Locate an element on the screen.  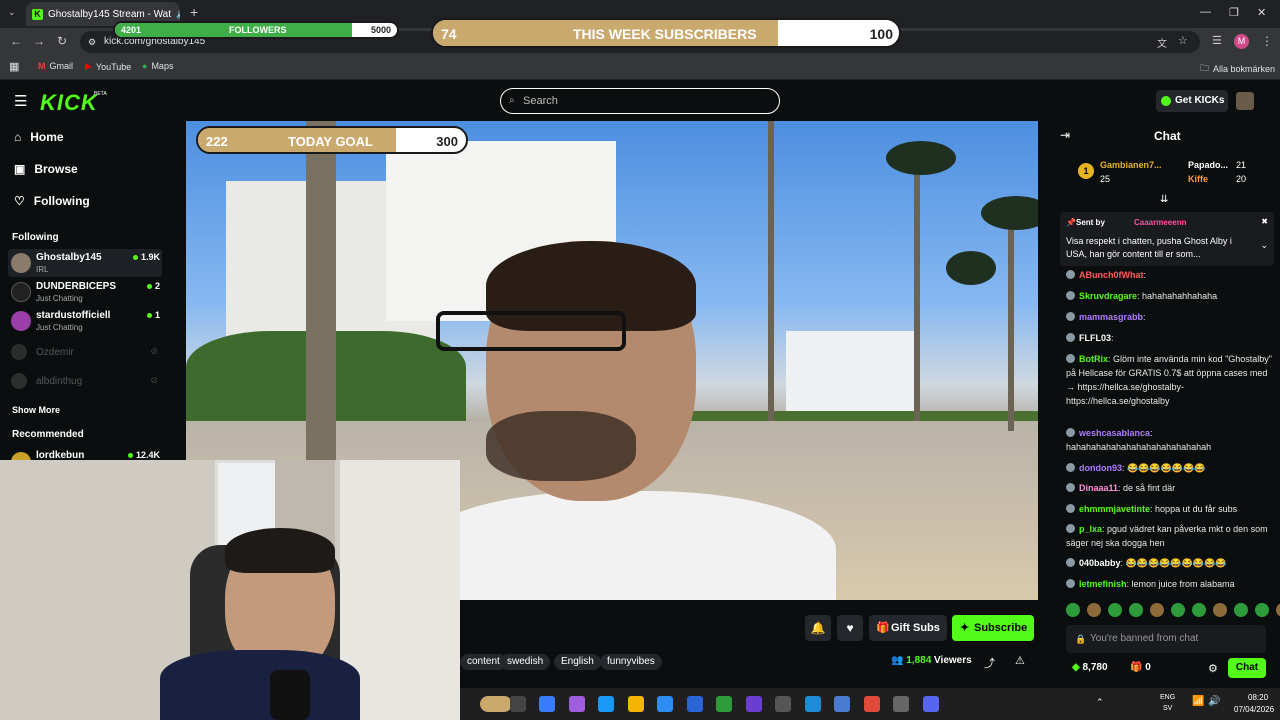
chat-username: 040babby is located at coordinates (1100, 563).